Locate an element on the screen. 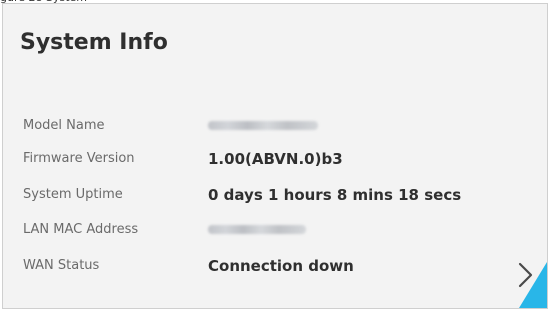 This screenshot has height=311, width=550. info-row-model-name: Model Name is located at coordinates (273, 126).